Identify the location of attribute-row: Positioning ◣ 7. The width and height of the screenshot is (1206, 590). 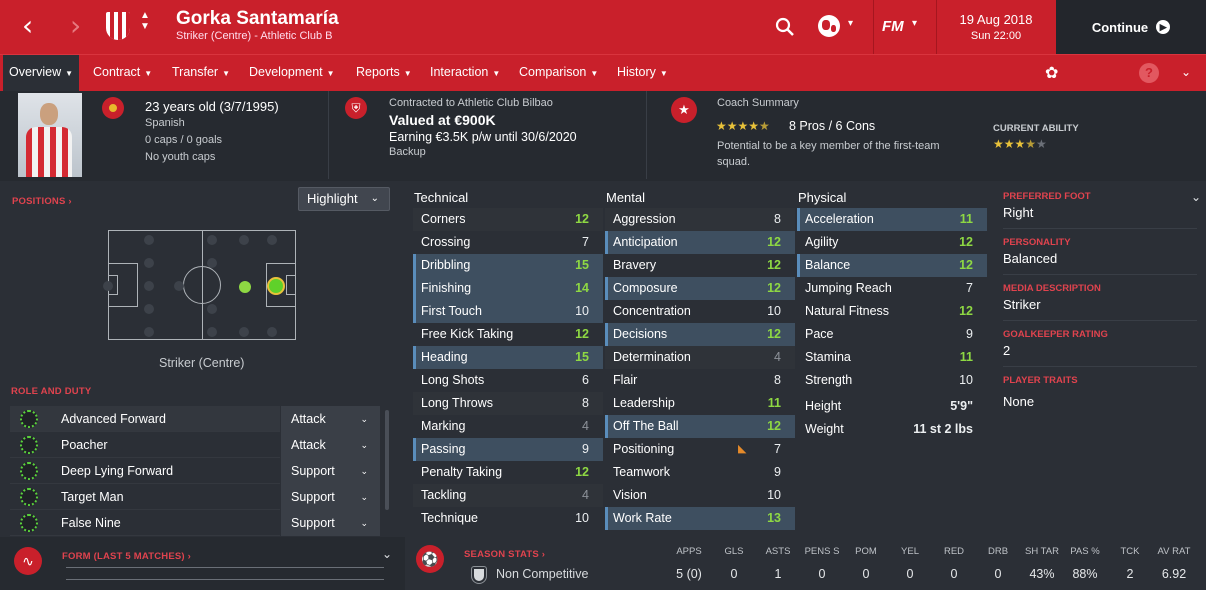
(700, 449).